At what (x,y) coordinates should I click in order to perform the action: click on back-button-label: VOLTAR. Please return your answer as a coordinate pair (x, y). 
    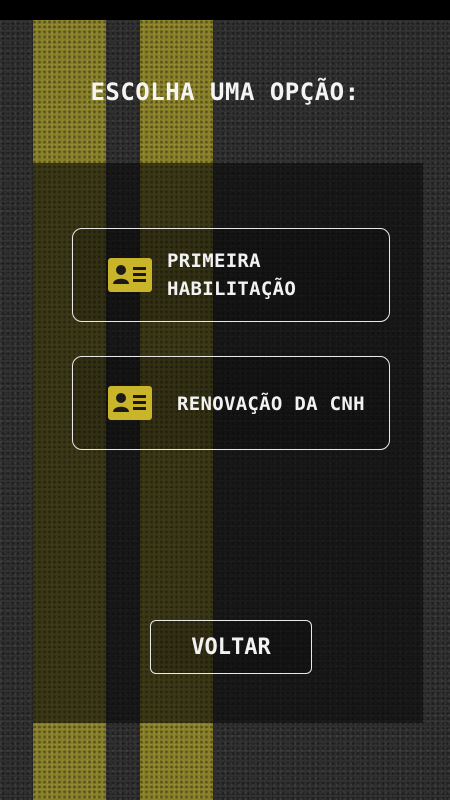
    Looking at the image, I should click on (231, 647).